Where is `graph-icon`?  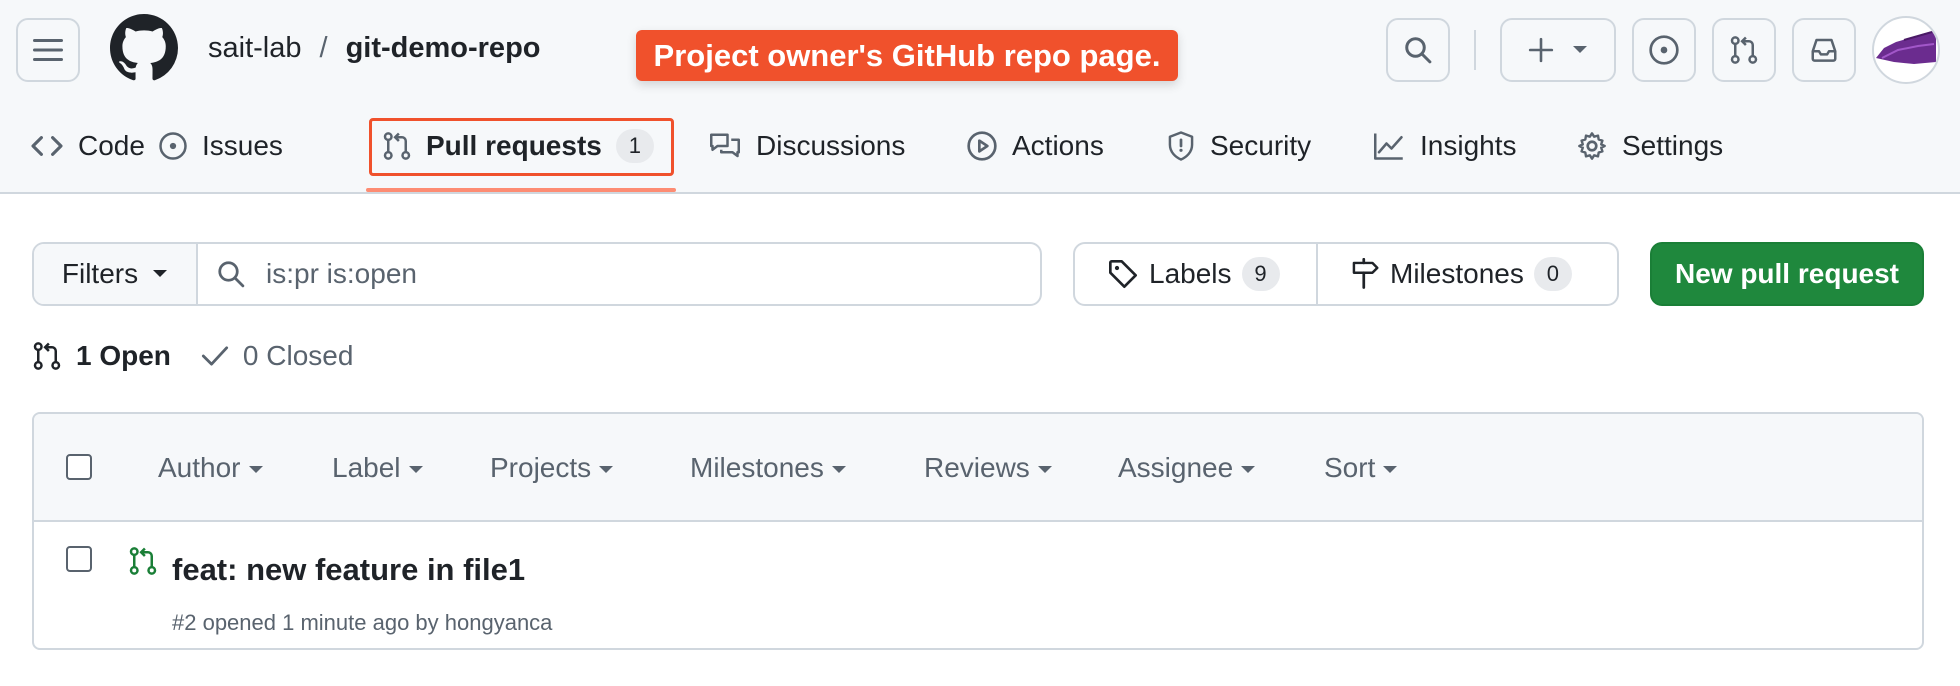 graph-icon is located at coordinates (1388, 146).